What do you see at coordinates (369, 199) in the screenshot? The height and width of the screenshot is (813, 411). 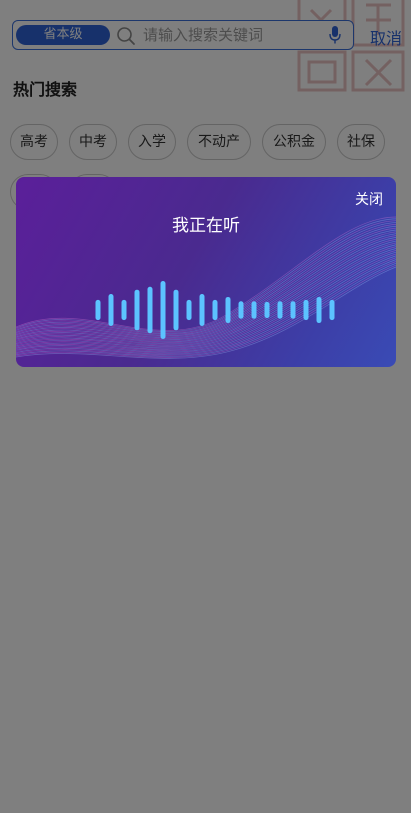 I see `close-button: 关闭` at bounding box center [369, 199].